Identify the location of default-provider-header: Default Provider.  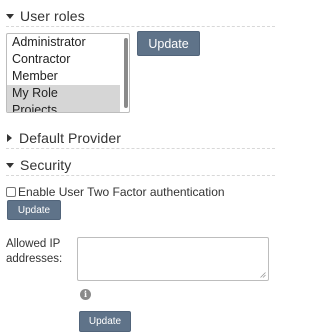
(140, 138).